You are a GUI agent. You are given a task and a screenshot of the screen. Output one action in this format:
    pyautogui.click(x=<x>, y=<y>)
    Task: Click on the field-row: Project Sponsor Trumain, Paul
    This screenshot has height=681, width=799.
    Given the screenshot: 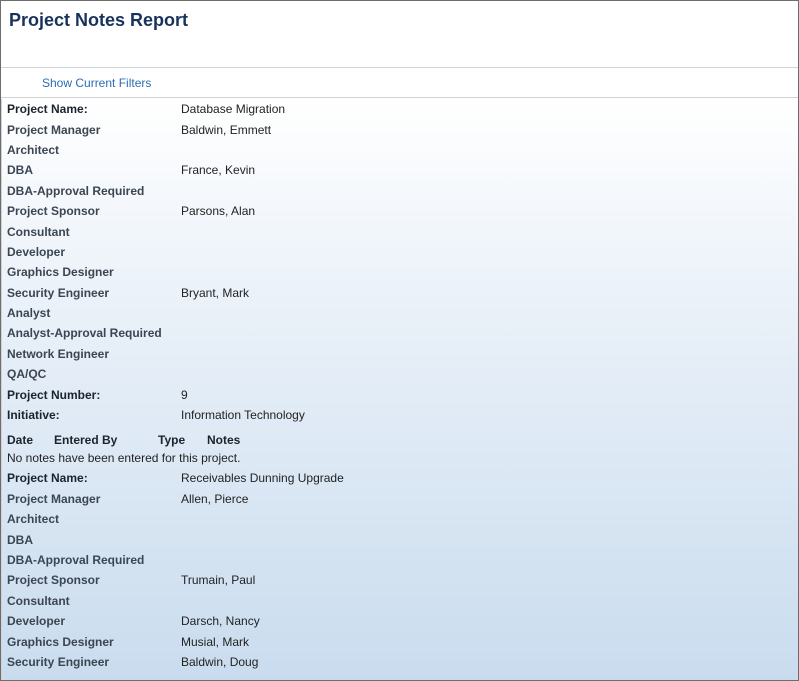 What is the action you would take?
    pyautogui.click(x=402, y=580)
    